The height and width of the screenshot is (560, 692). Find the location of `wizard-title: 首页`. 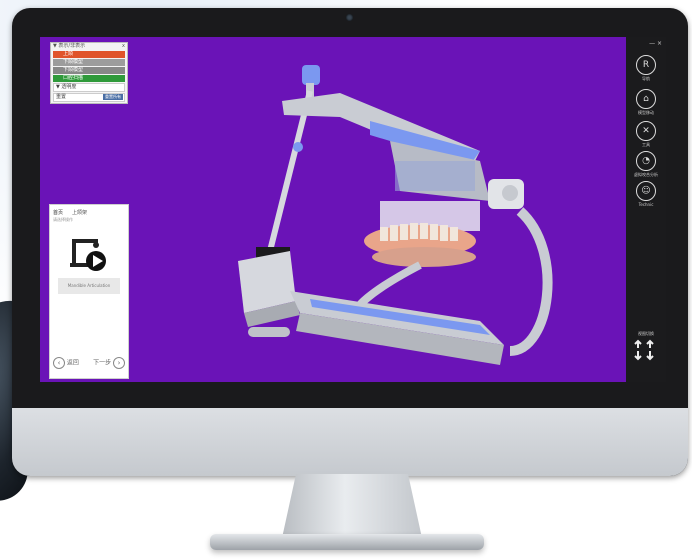

wizard-title: 首页 is located at coordinates (58, 213).